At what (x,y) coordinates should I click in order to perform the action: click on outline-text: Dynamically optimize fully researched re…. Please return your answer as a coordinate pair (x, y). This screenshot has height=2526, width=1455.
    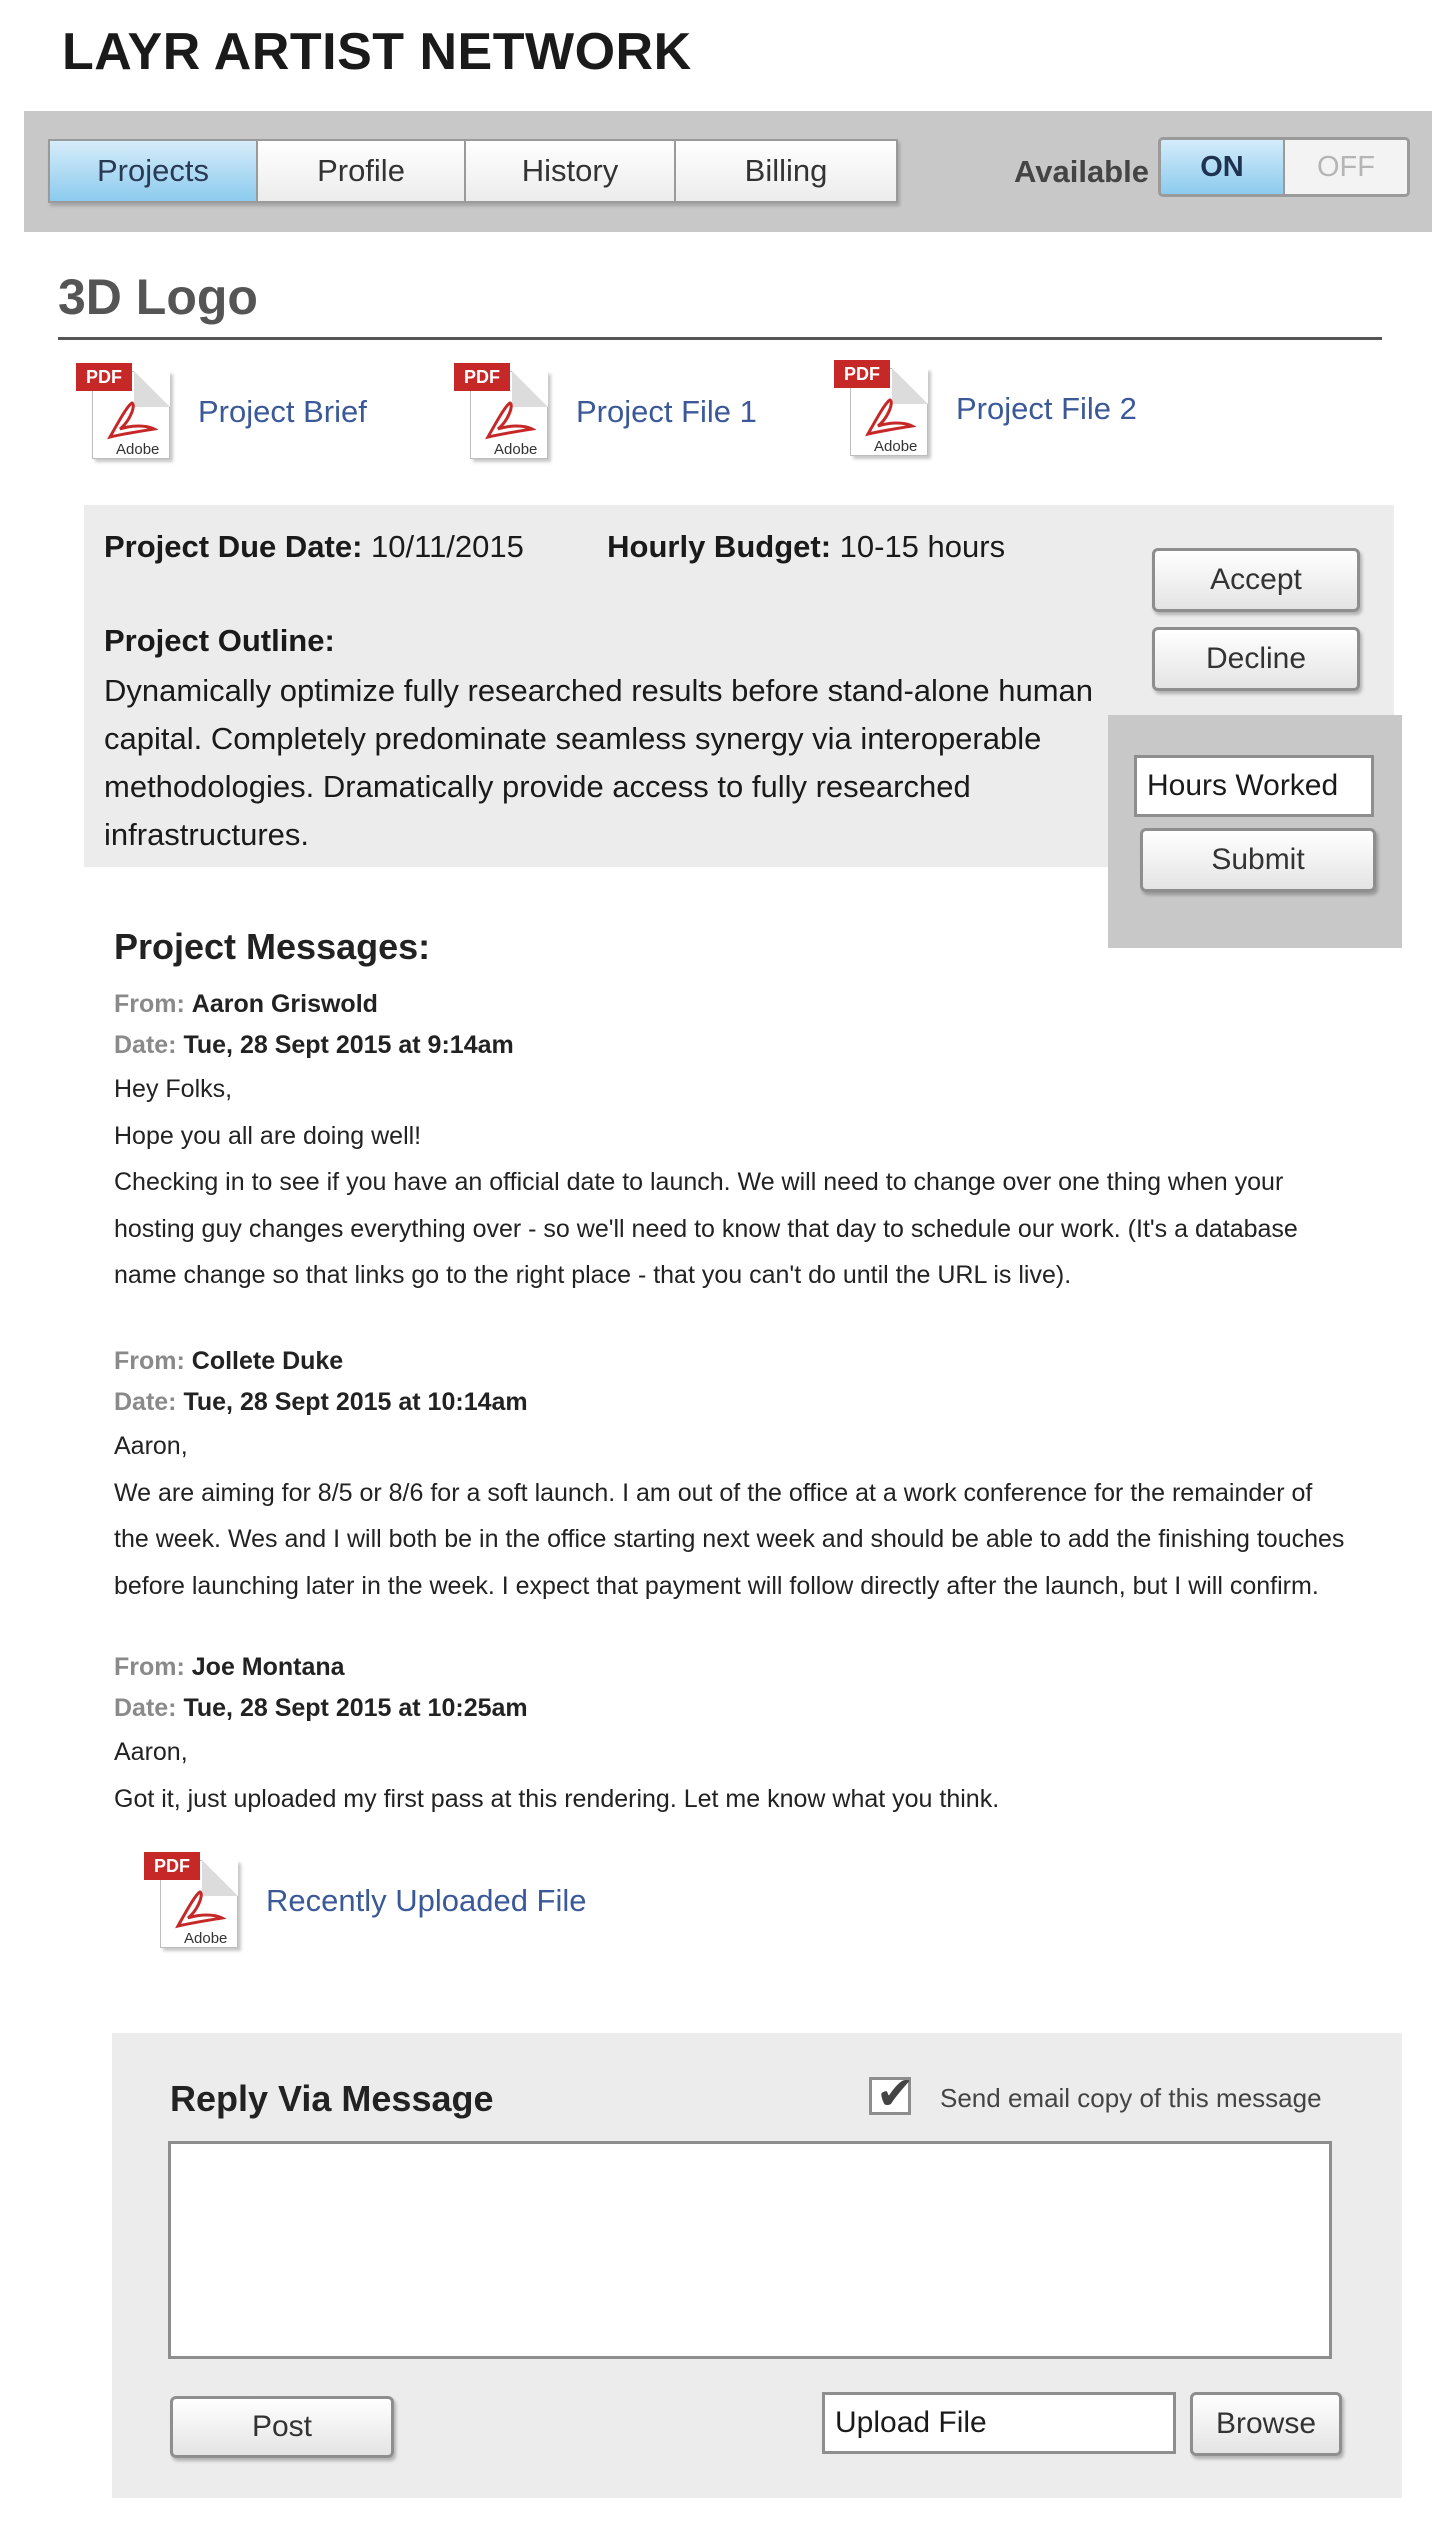
    Looking at the image, I should click on (599, 762).